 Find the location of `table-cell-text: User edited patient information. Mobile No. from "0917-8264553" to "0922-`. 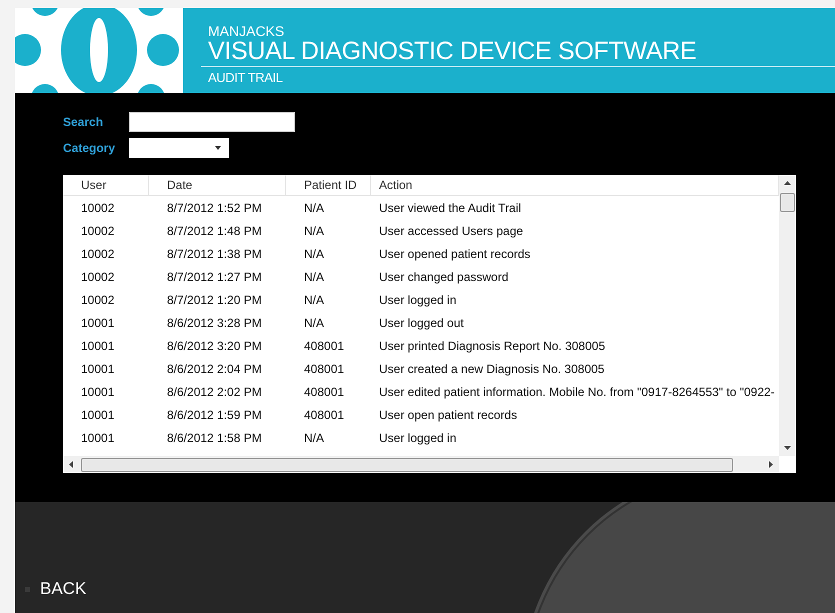

table-cell-text: User edited patient information. Mobile No. from "0917-8264553" to "0922- is located at coordinates (577, 391).